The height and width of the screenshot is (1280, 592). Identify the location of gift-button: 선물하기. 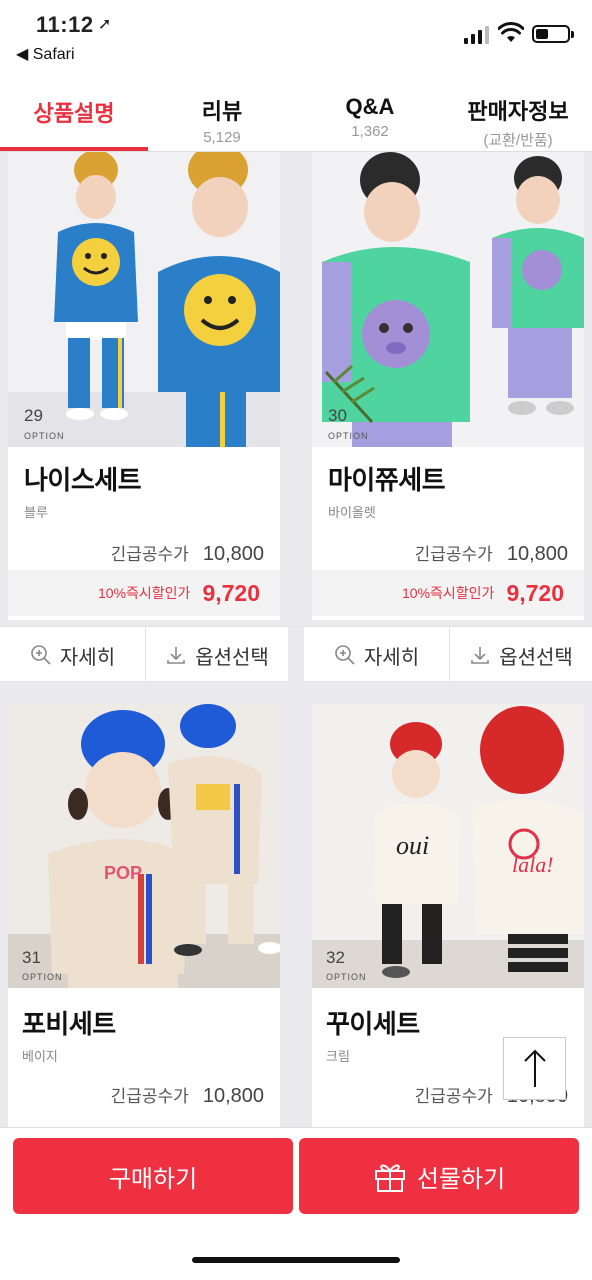
(439, 1176).